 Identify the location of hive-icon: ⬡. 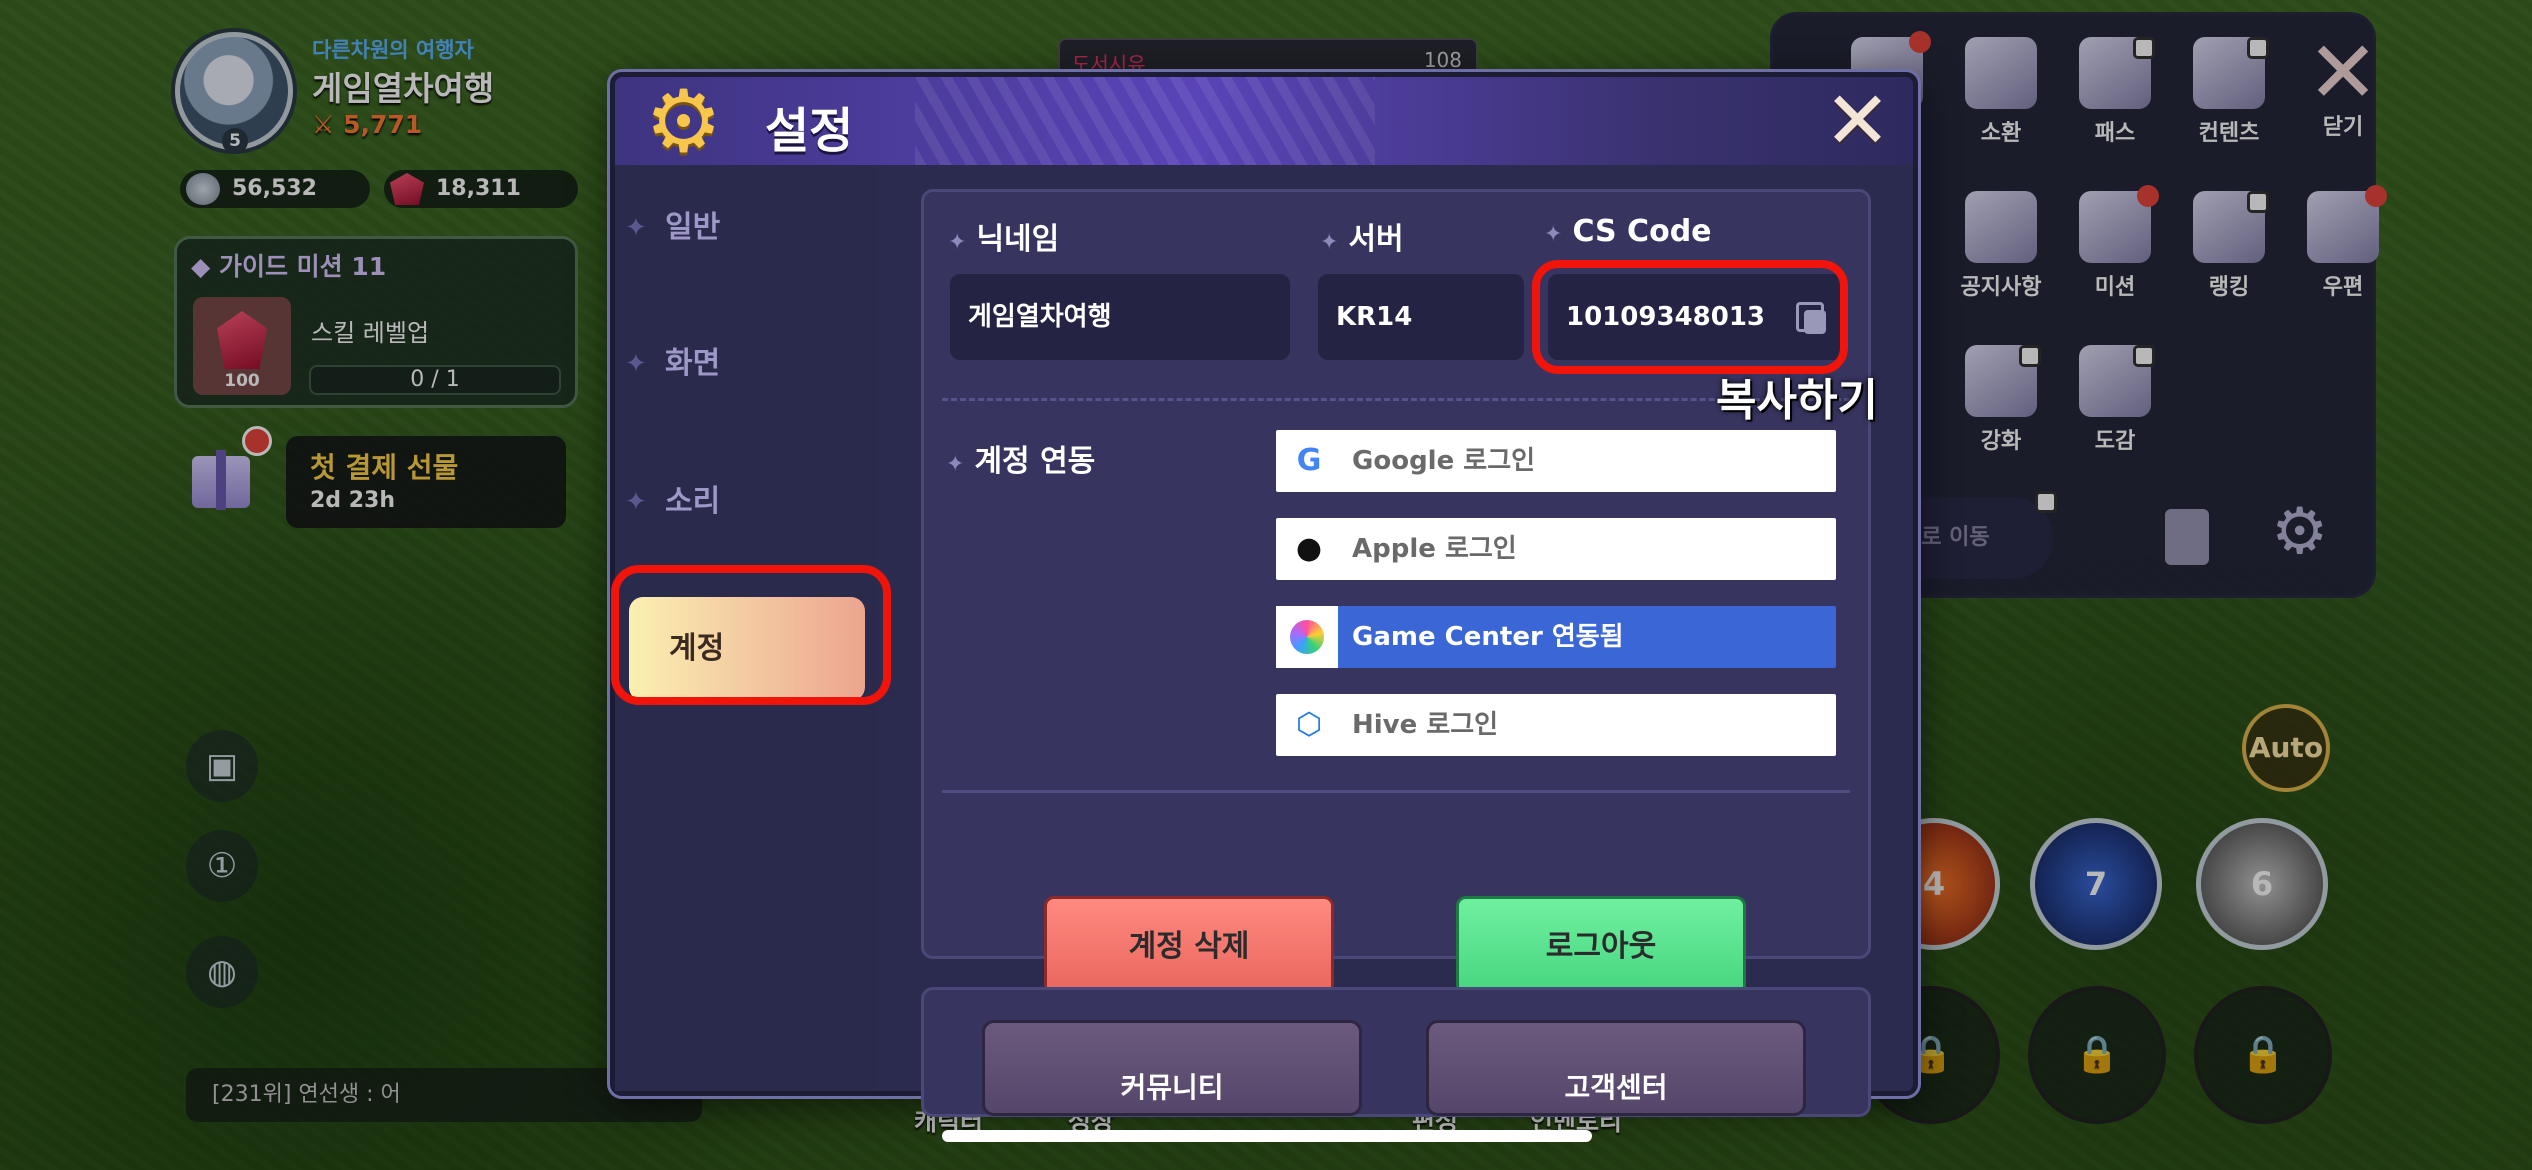
(1309, 724).